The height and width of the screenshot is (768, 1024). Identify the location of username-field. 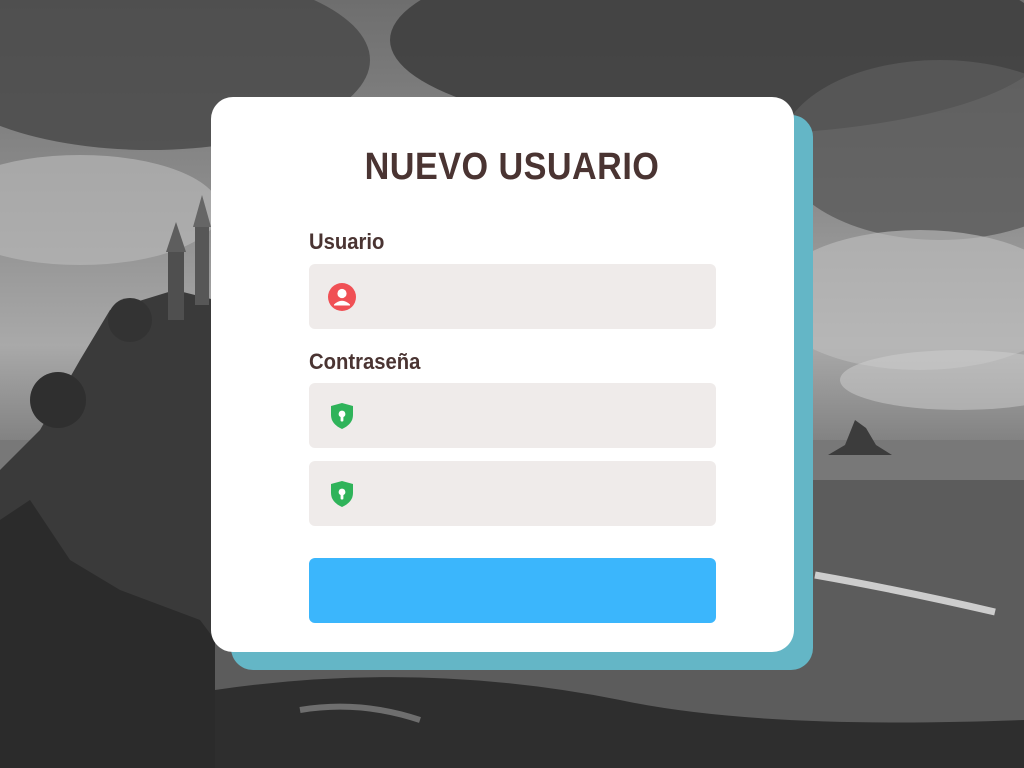
(512, 297).